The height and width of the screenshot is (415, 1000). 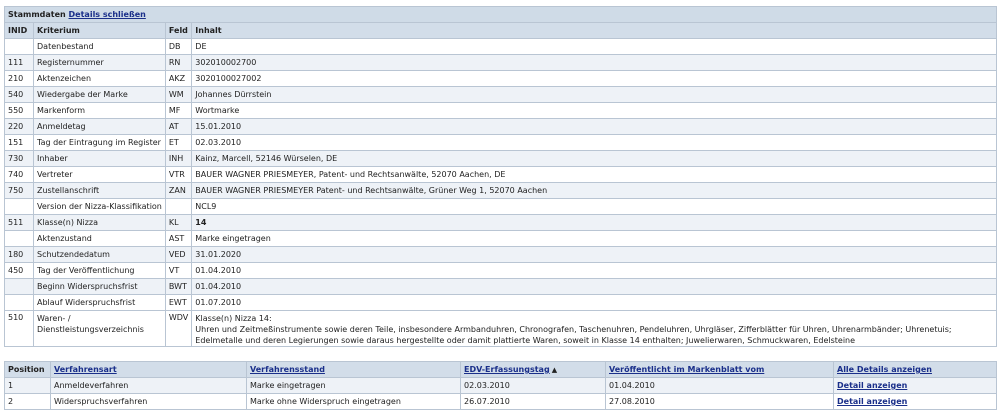 What do you see at coordinates (500, 46) in the screenshot?
I see `table-row: Datenbestand DB DE` at bounding box center [500, 46].